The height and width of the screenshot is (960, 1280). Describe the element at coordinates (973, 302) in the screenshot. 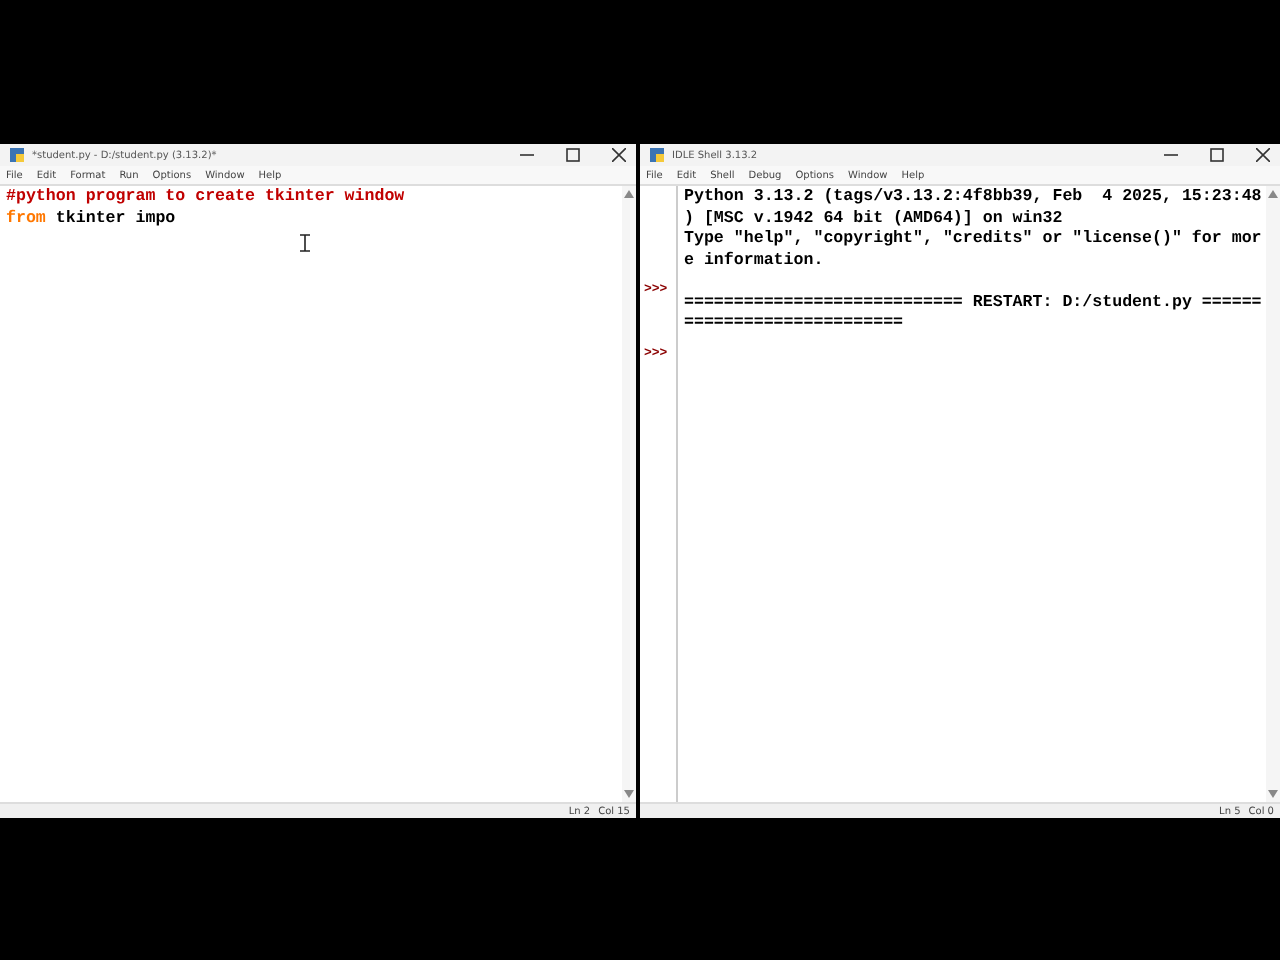

I see `shell-output: ============================ RESTART: D:/student.py ======` at that location.